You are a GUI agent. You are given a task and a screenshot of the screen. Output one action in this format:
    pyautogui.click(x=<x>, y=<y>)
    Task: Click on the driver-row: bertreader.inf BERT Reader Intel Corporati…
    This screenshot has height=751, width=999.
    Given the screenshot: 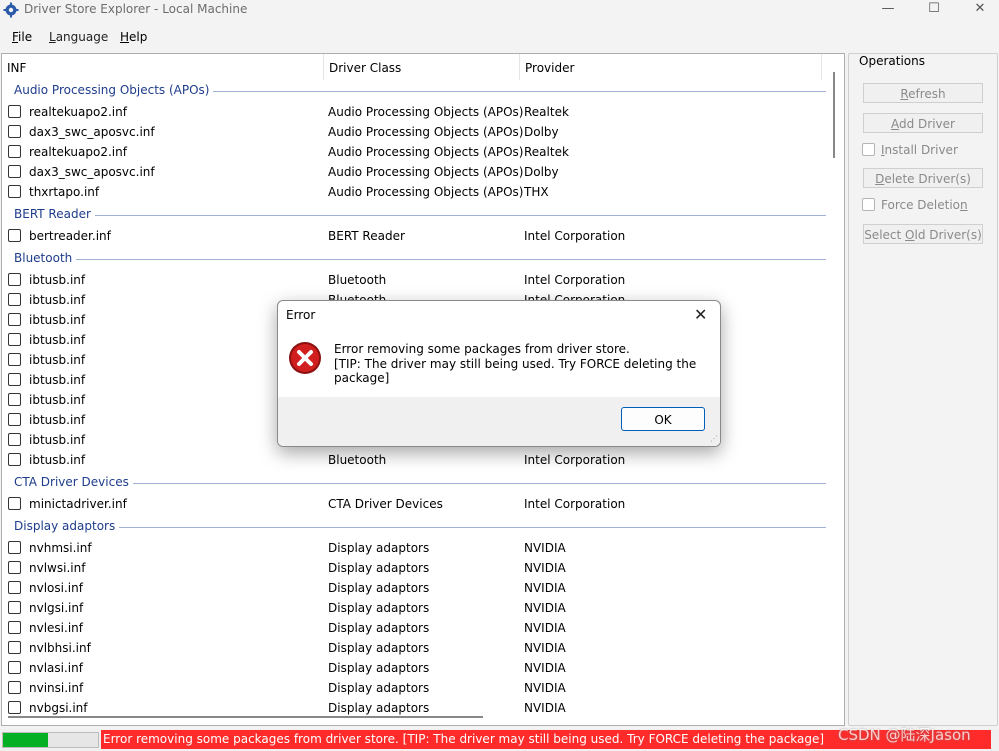 What is the action you would take?
    pyautogui.click(x=415, y=236)
    